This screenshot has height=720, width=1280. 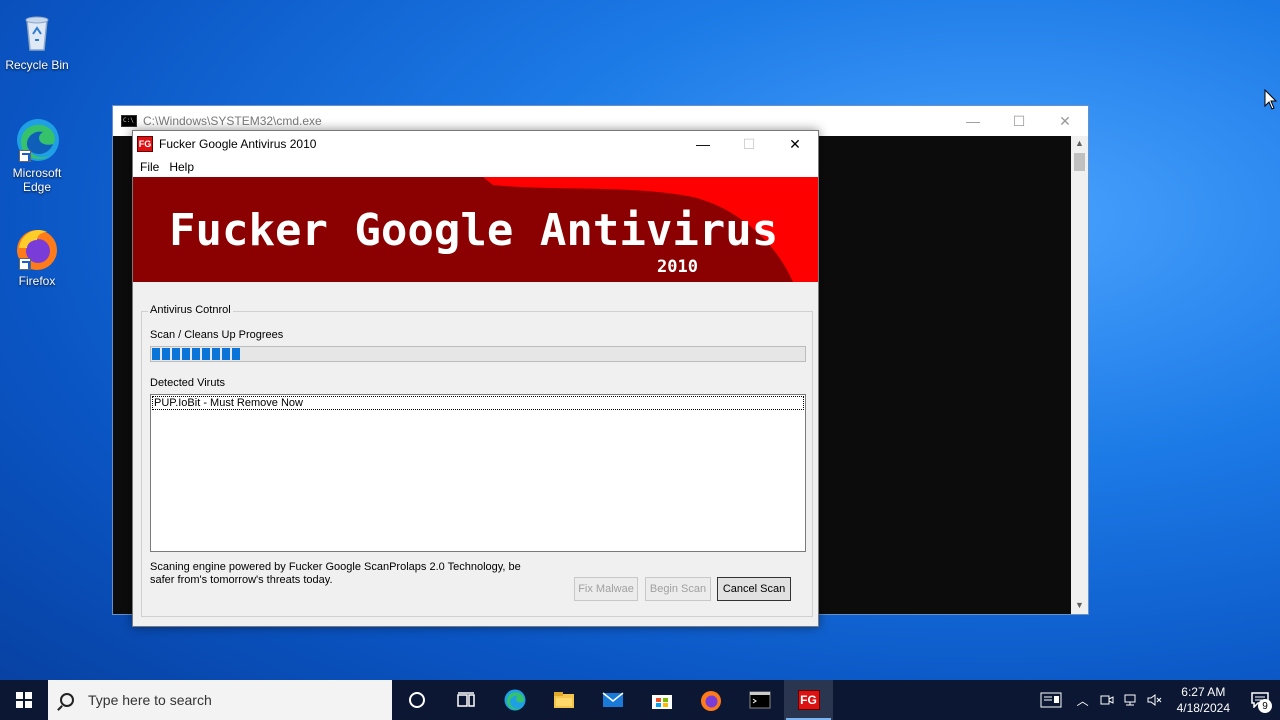 What do you see at coordinates (795, 144) in the screenshot?
I see `av-close-button: ✕` at bounding box center [795, 144].